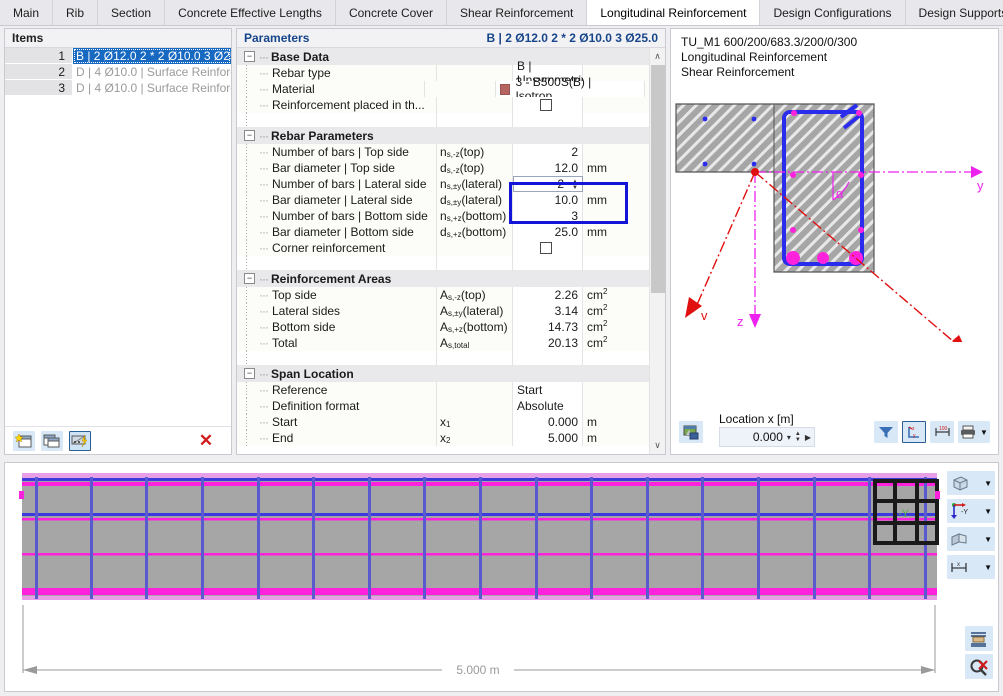 The image size is (1003, 696). Describe the element at coordinates (475, 248) in the screenshot. I see `row-symbol` at that location.